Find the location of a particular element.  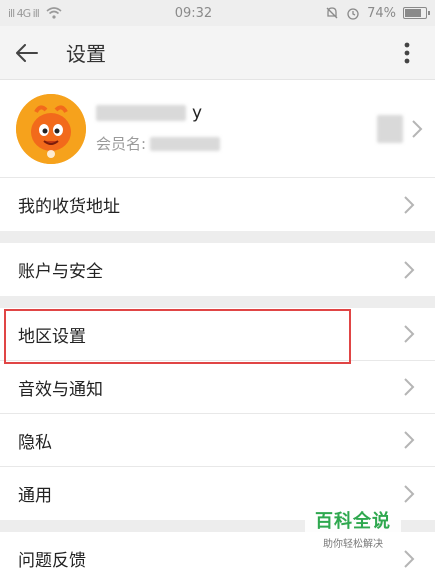

status-time: 09:32 is located at coordinates (193, 13).